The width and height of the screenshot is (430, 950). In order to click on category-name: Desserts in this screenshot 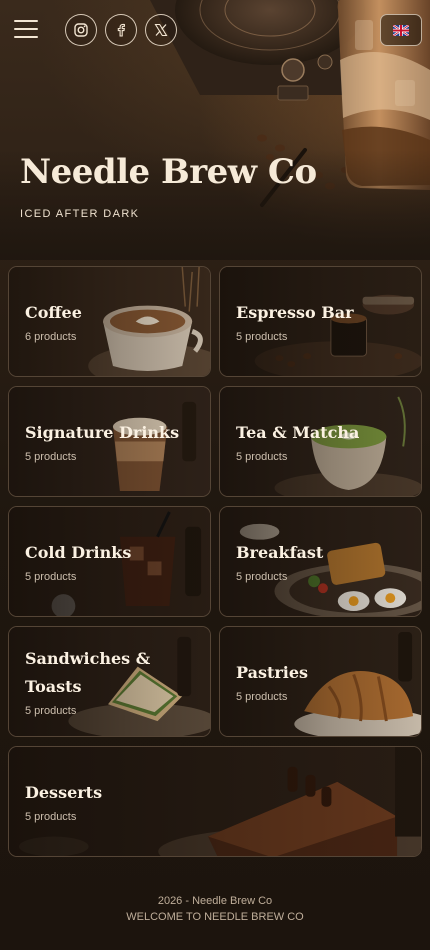, I will do `click(64, 792)`.